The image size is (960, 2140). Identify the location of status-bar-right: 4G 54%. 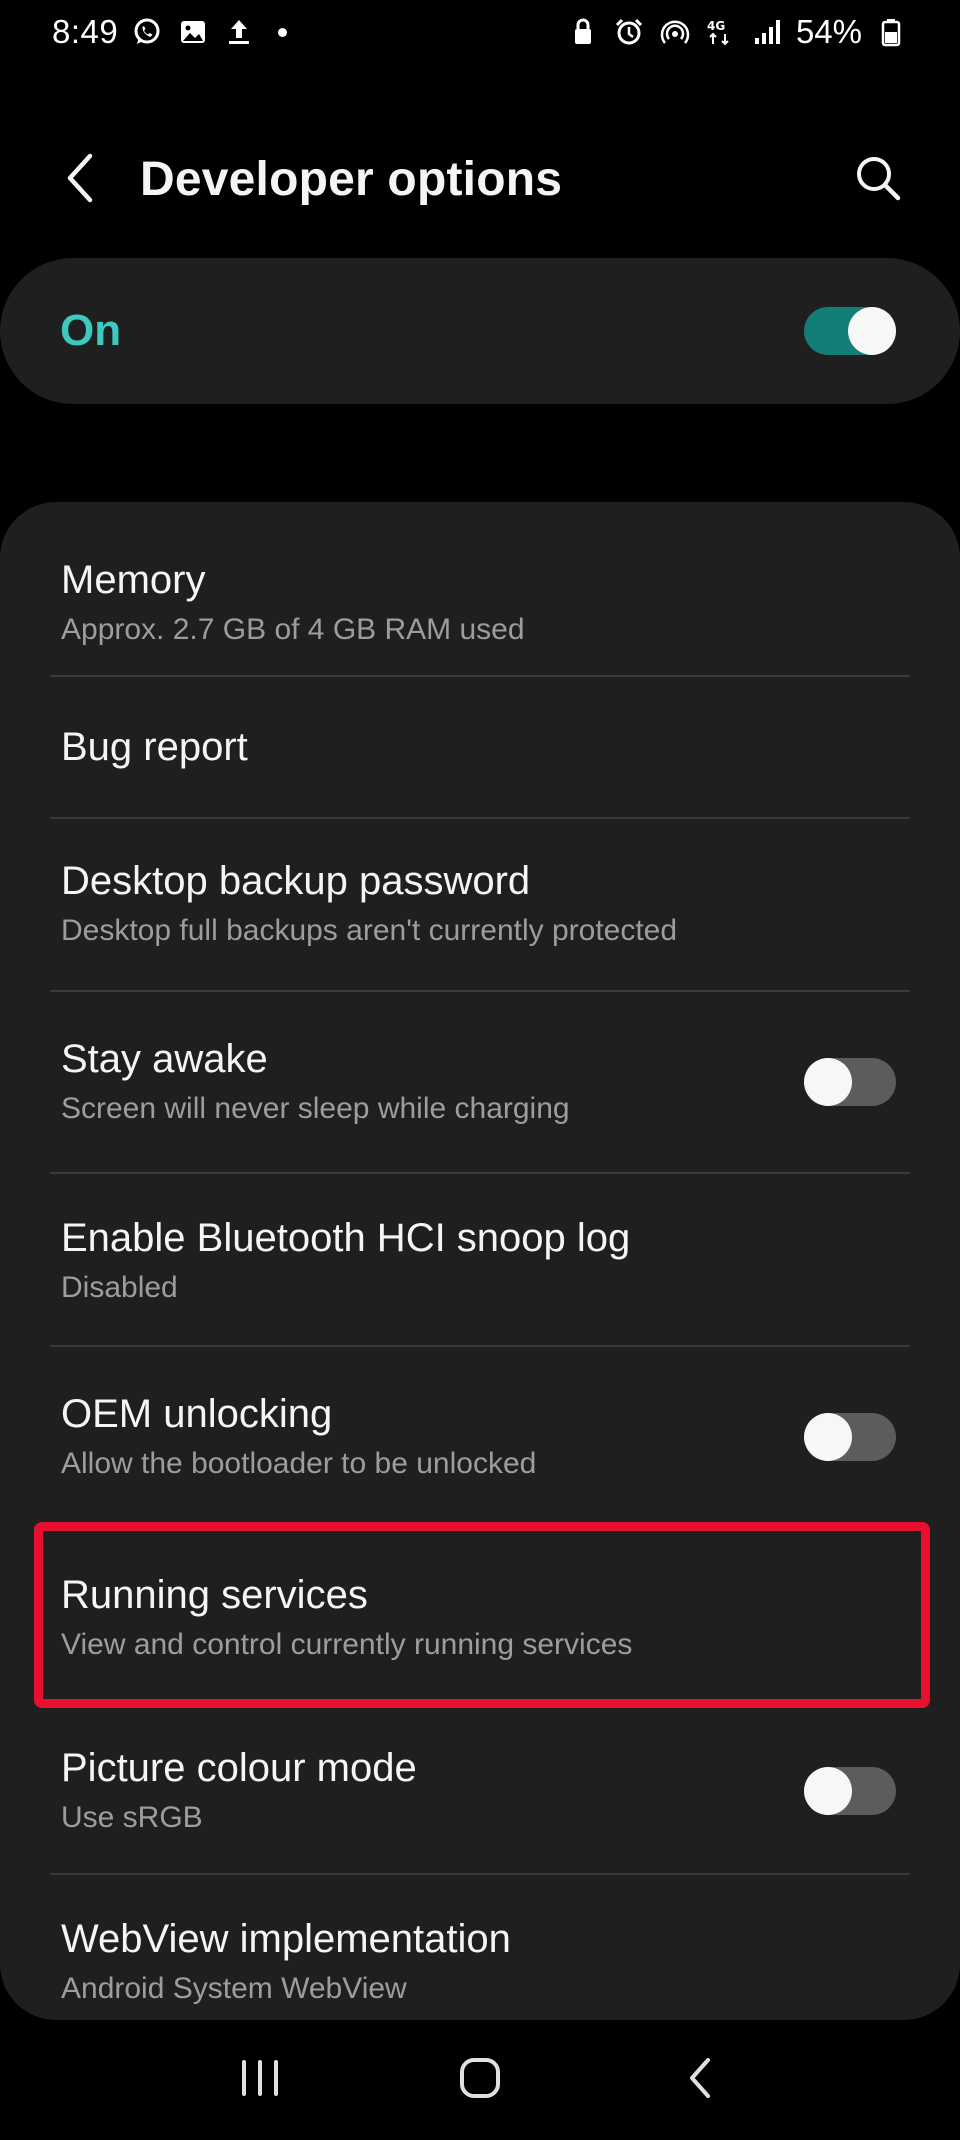
(737, 32).